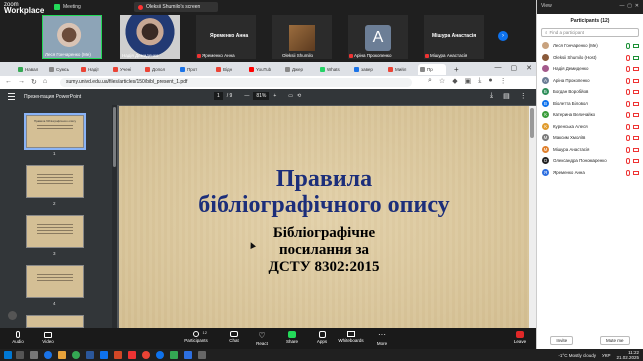 This screenshot has height=361, width=643. What do you see at coordinates (11, 96) in the screenshot?
I see `sidebar-menu-icon` at bounding box center [11, 96].